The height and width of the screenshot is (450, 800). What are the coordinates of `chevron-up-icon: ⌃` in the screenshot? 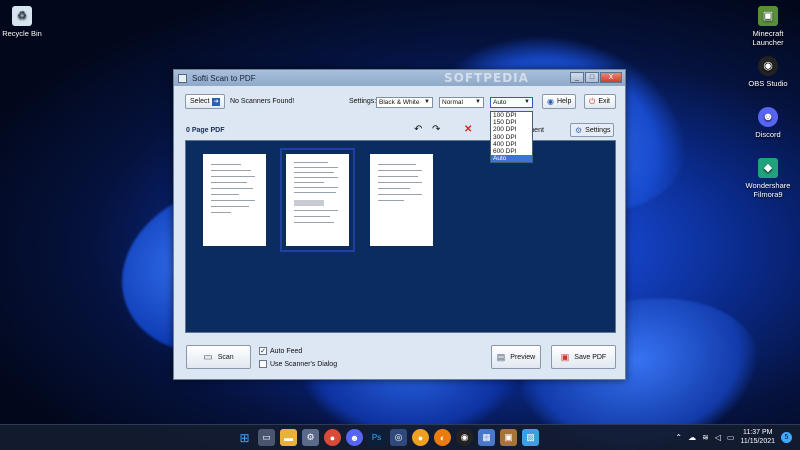 It's located at (678, 437).